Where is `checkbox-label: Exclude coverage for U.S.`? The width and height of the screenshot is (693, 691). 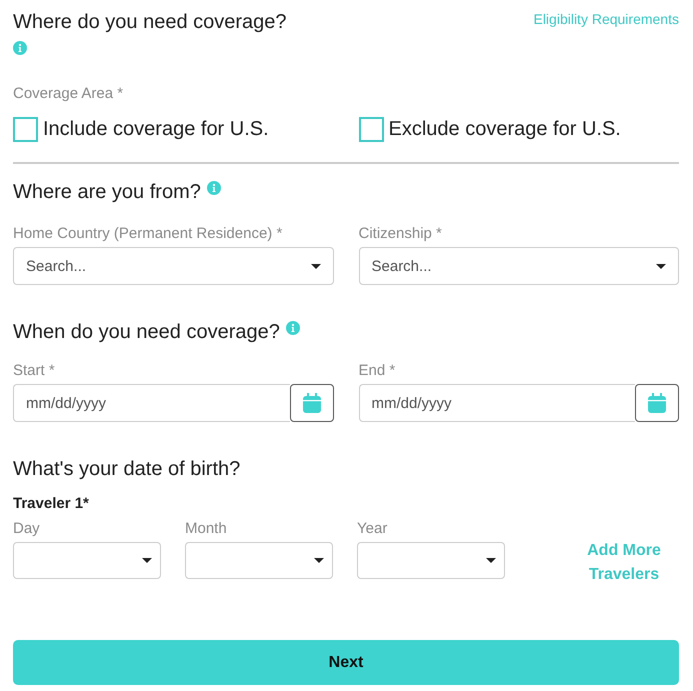 checkbox-label: Exclude coverage for U.S. is located at coordinates (504, 129).